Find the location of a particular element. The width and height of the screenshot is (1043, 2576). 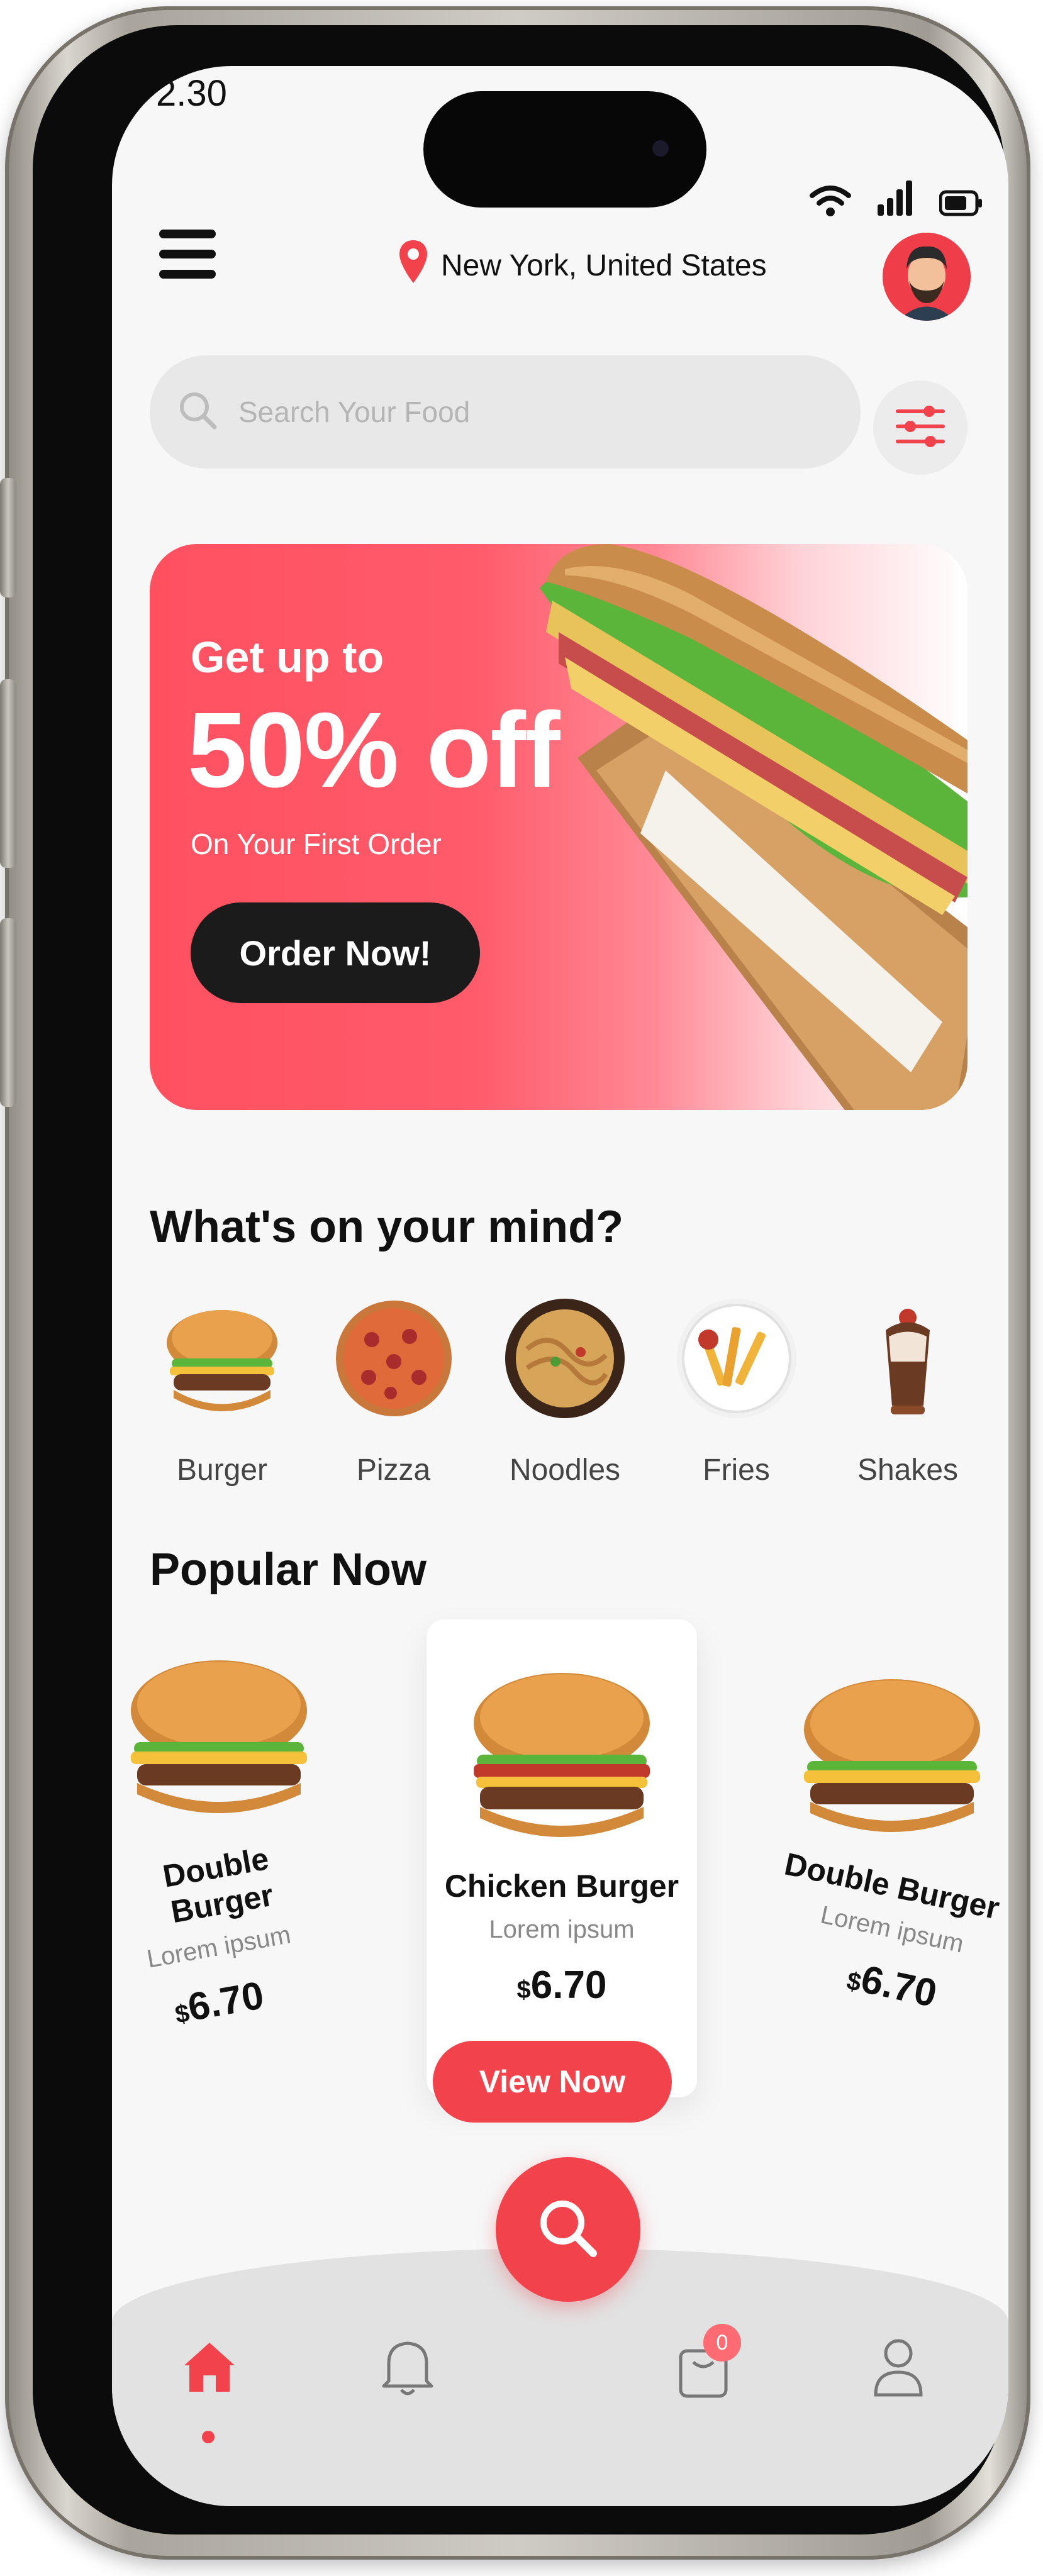

status-icons is located at coordinates (897, 199).